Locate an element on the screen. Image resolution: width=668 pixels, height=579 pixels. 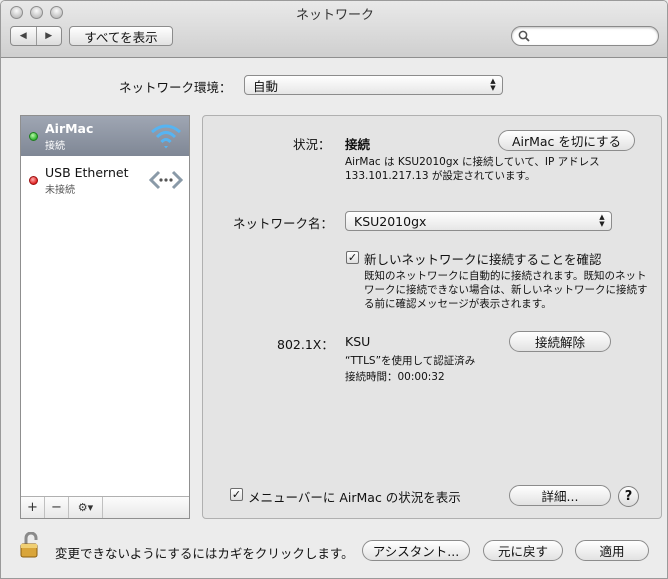
confirm-join-label: 新しいネットワークに接続することを確認 is located at coordinates (483, 259).